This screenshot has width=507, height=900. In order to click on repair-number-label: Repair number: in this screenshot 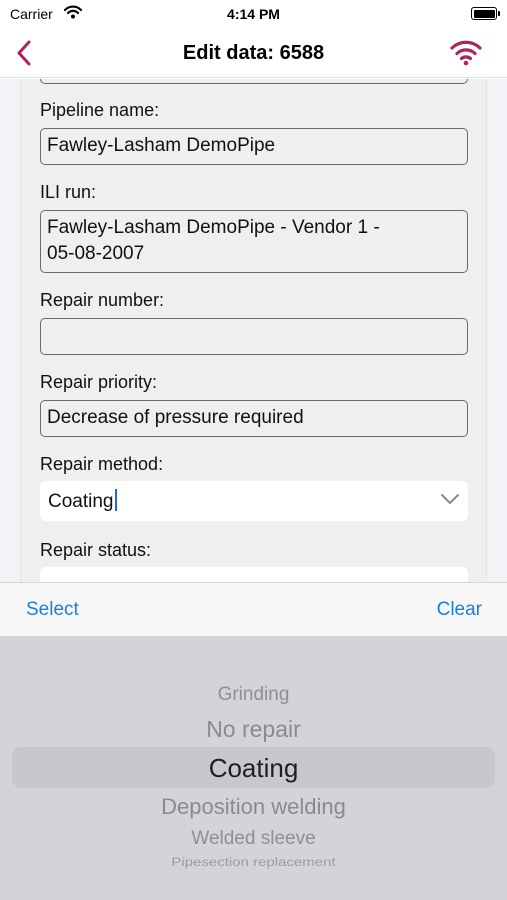, I will do `click(102, 300)`.